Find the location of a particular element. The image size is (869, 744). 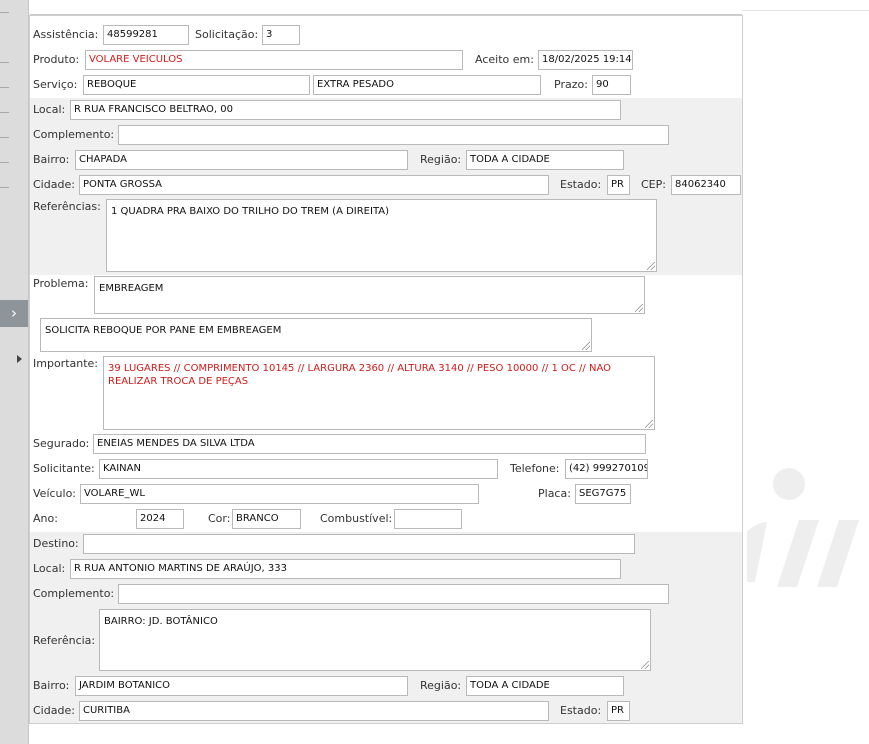

descricao-textarea: SOLICITA REBOQUE POR PANE EM EMBREAGEM is located at coordinates (316, 335).